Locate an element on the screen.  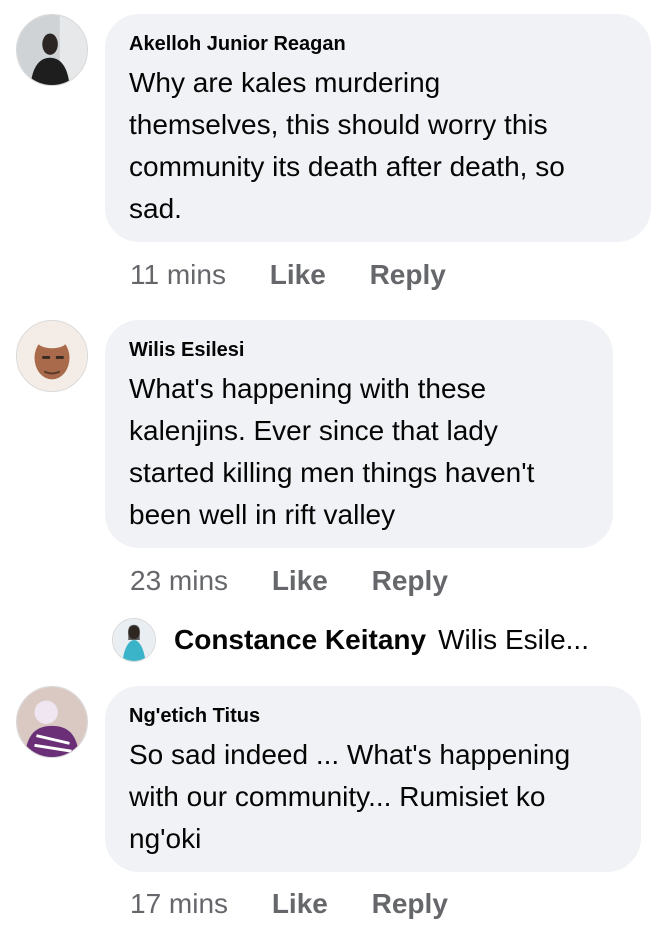
woman-portrait-icon is located at coordinates (134, 640).